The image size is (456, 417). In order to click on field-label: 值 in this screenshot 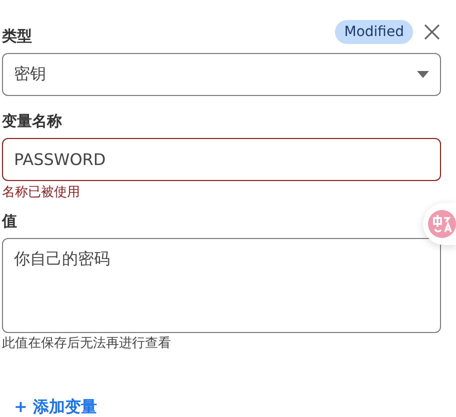, I will do `click(9, 221)`.